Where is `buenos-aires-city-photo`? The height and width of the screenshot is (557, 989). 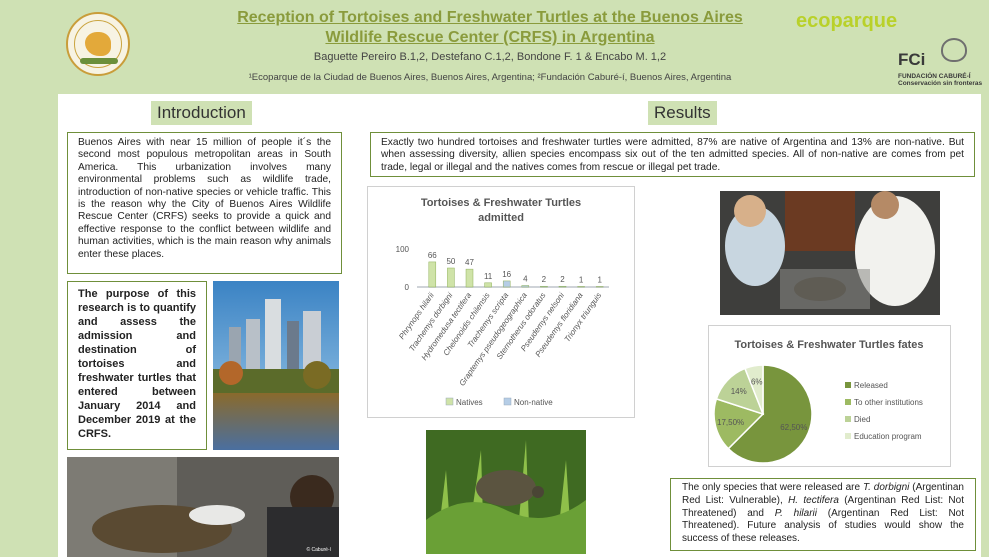 buenos-aires-city-photo is located at coordinates (276, 365).